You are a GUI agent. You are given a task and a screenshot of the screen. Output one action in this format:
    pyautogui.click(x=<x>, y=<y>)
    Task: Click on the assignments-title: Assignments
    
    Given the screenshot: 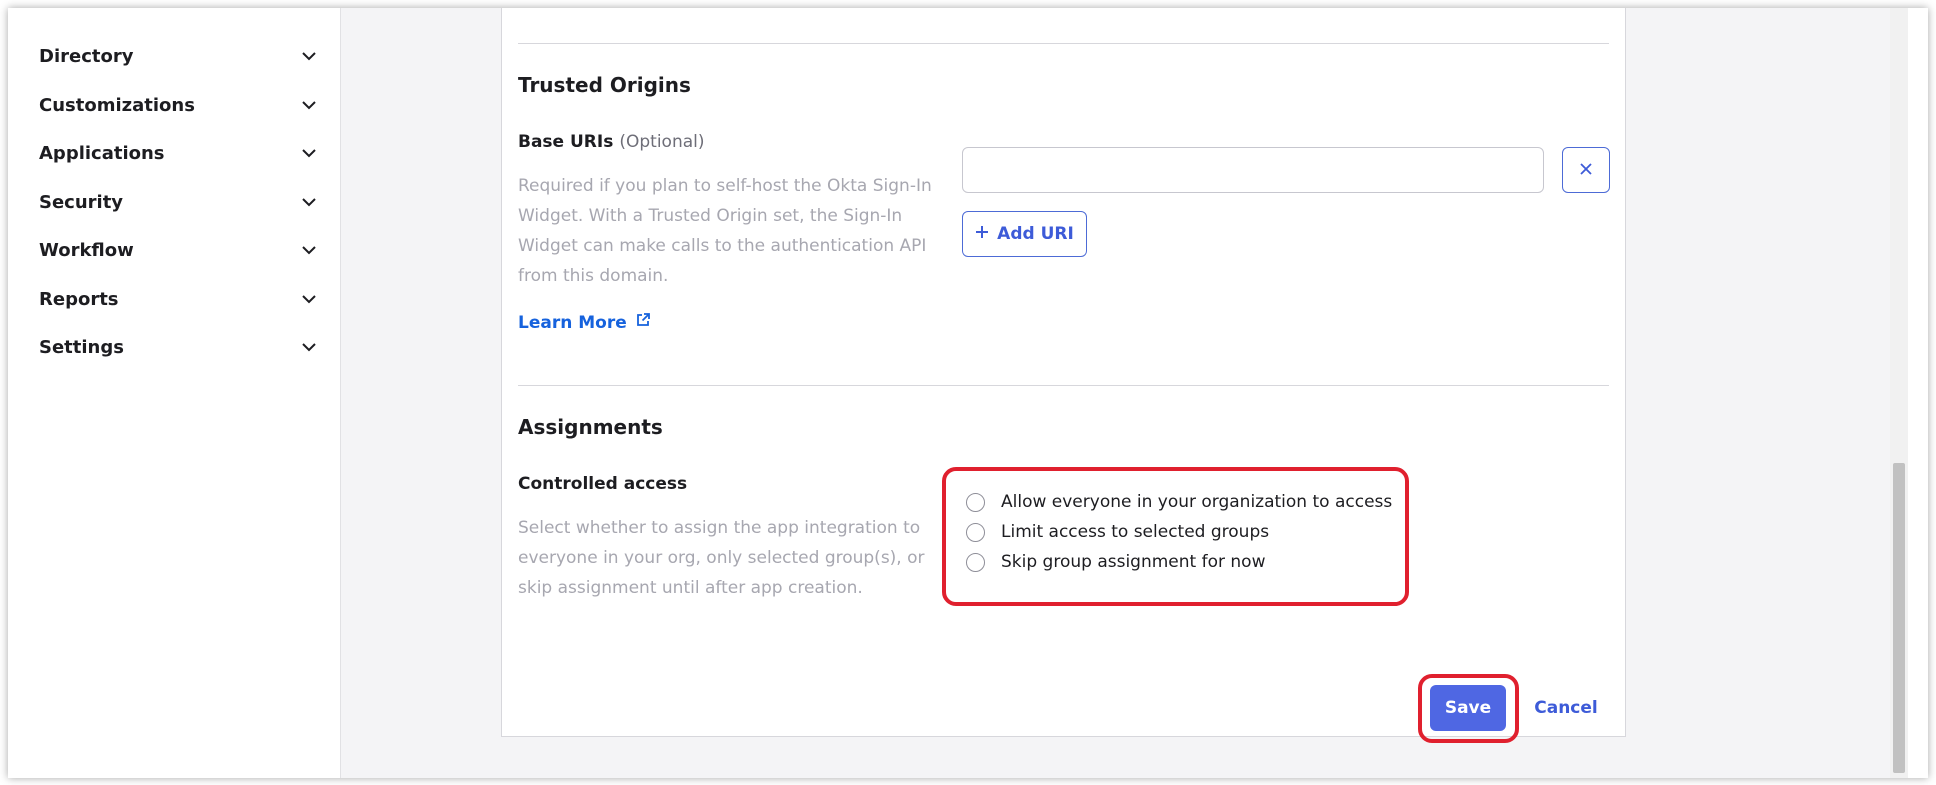 What is the action you would take?
    pyautogui.click(x=590, y=427)
    